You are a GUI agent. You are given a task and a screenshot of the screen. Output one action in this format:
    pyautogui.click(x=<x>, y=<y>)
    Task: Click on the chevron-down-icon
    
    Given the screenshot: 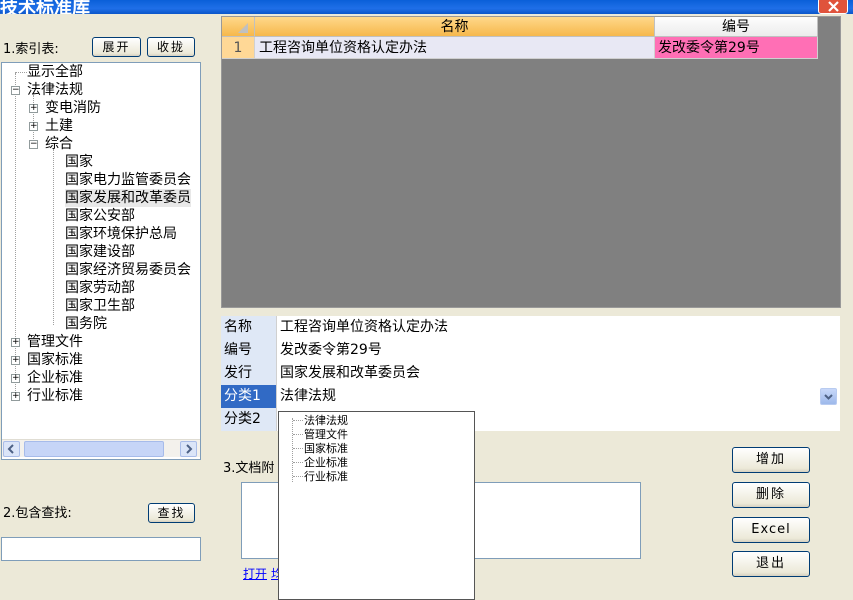 What is the action you would take?
    pyautogui.click(x=828, y=396)
    